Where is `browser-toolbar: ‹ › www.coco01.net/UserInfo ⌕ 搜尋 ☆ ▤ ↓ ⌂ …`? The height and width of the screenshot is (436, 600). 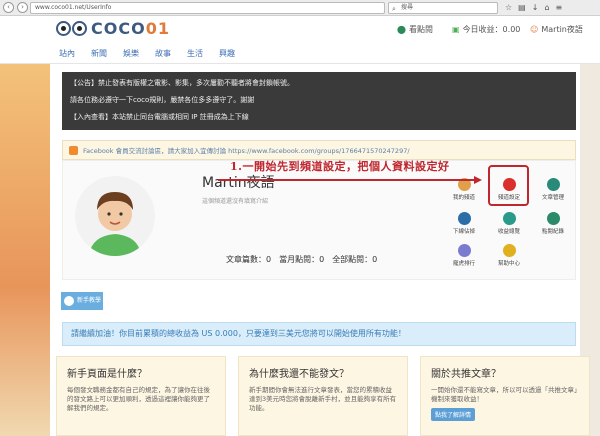
browser-toolbar: ‹ › www.coco01.net/UserInfo ⌕ 搜尋 ☆ ▤ ↓ ⌂ … is located at coordinates (300, 8).